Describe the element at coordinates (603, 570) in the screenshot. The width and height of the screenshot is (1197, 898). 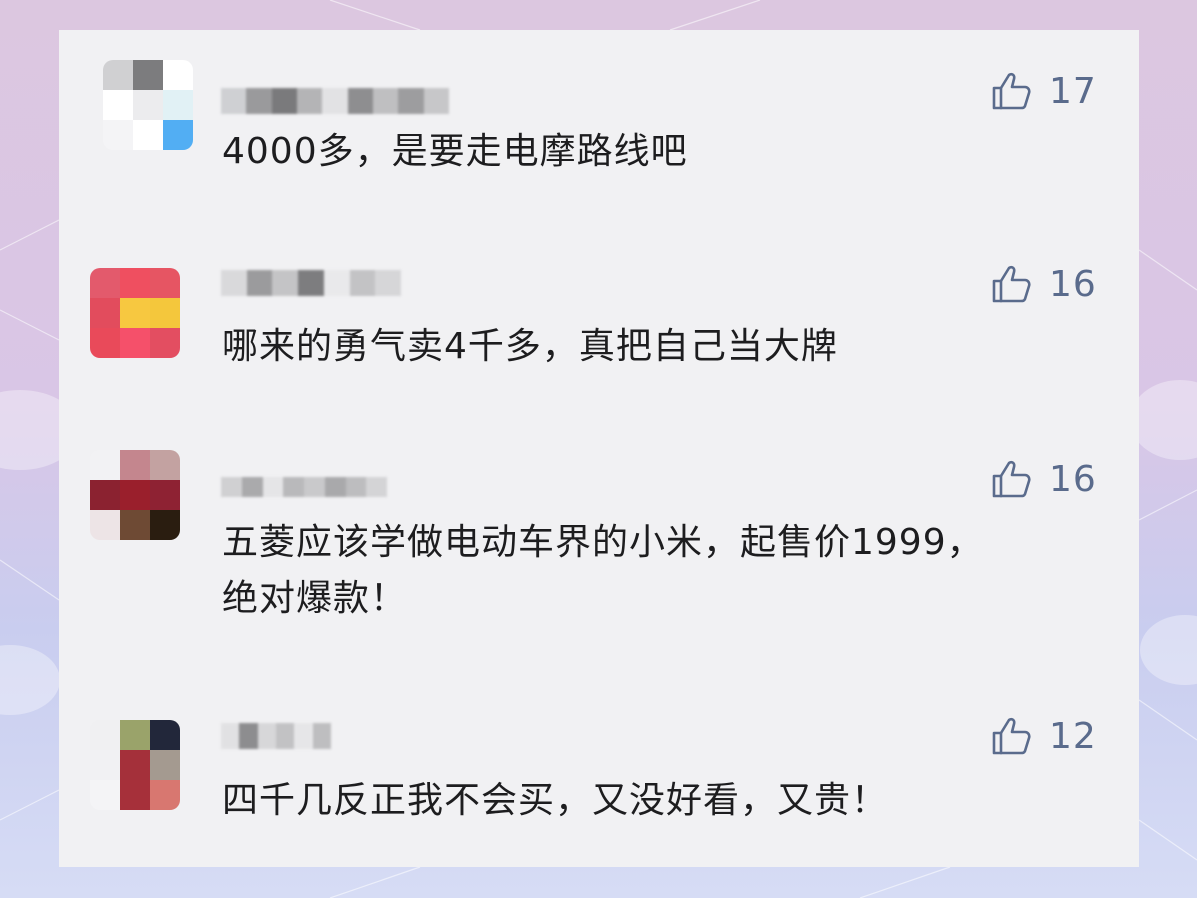
I see `comment-text: 五菱应该学做电动车界的小米，起售价1999，绝对爆款！` at that location.